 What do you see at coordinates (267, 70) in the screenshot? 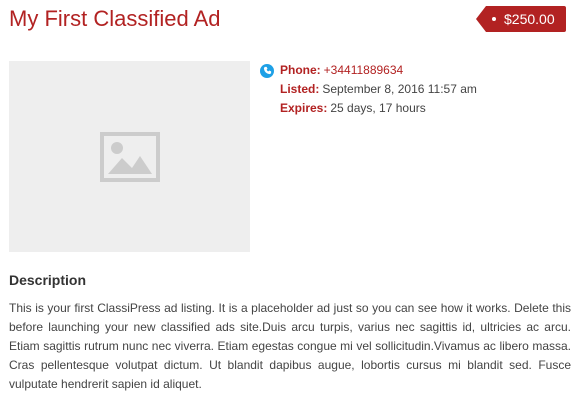
I see `phone-icon` at bounding box center [267, 70].